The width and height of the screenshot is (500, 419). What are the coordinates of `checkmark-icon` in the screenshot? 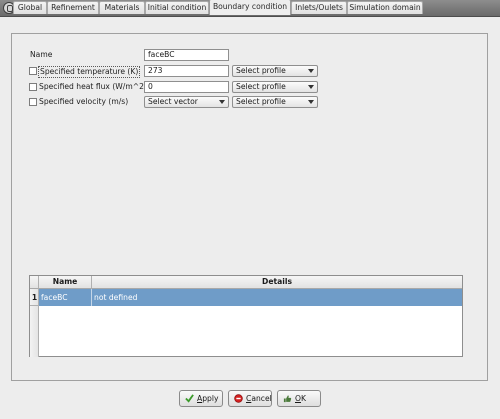 It's located at (189, 398).